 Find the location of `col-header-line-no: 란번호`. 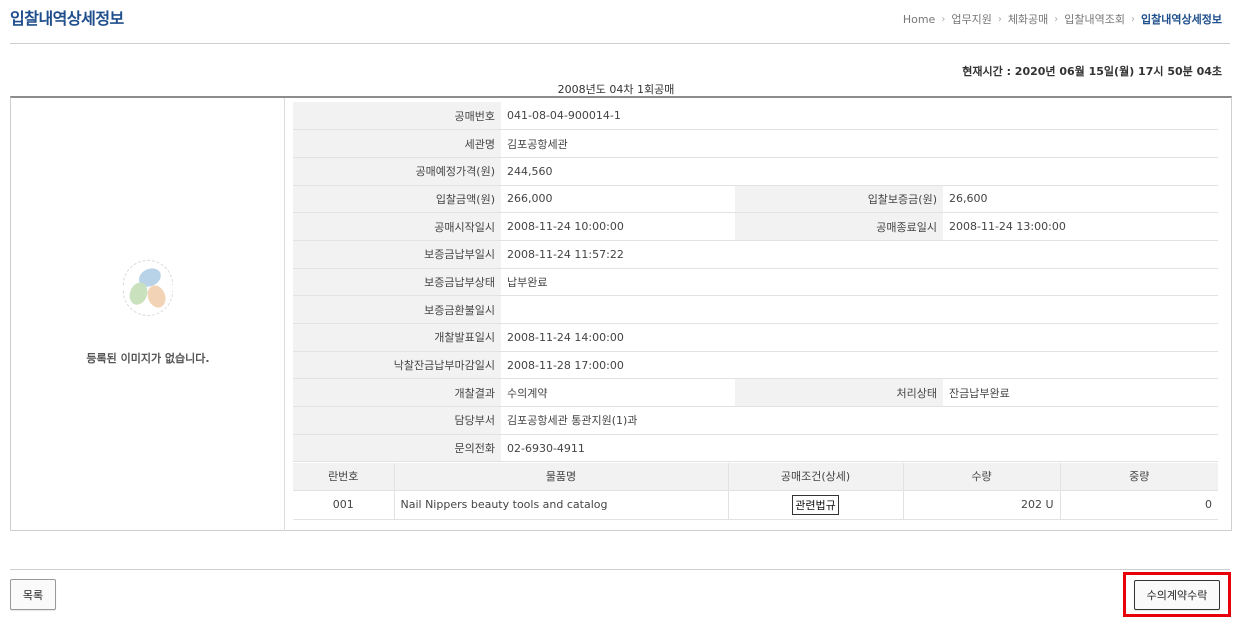

col-header-line-no: 란번호 is located at coordinates (343, 477).